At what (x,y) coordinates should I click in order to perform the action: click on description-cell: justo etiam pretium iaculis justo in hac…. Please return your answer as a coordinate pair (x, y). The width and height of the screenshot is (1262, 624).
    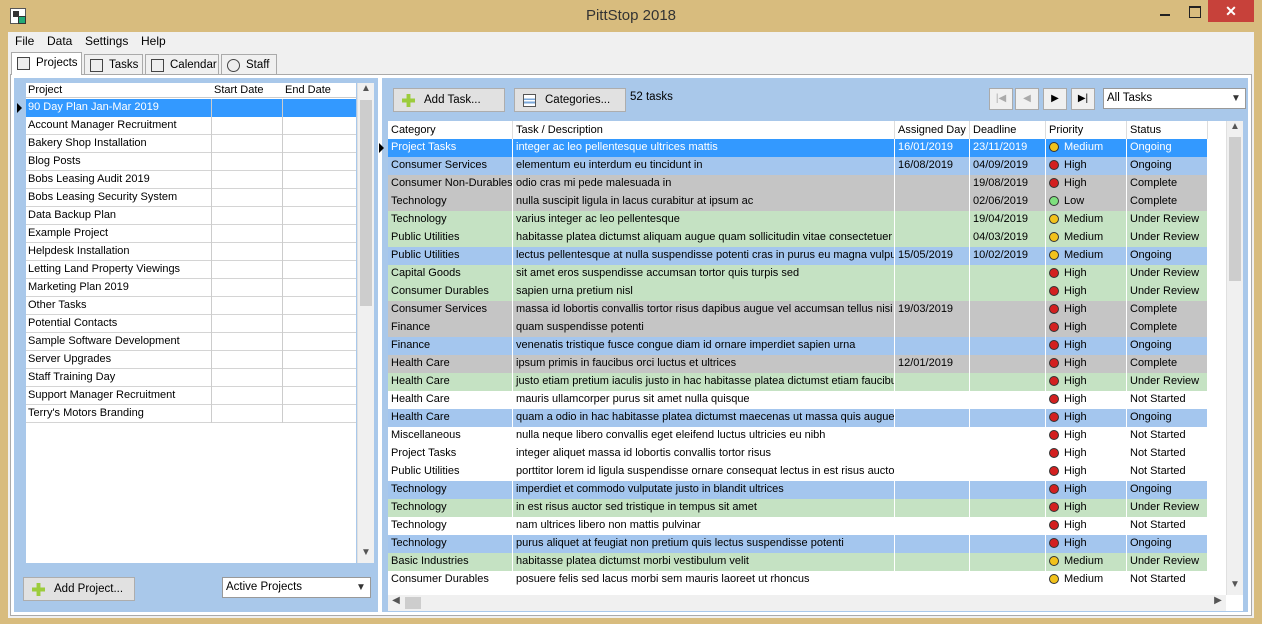
    Looking at the image, I should click on (704, 382).